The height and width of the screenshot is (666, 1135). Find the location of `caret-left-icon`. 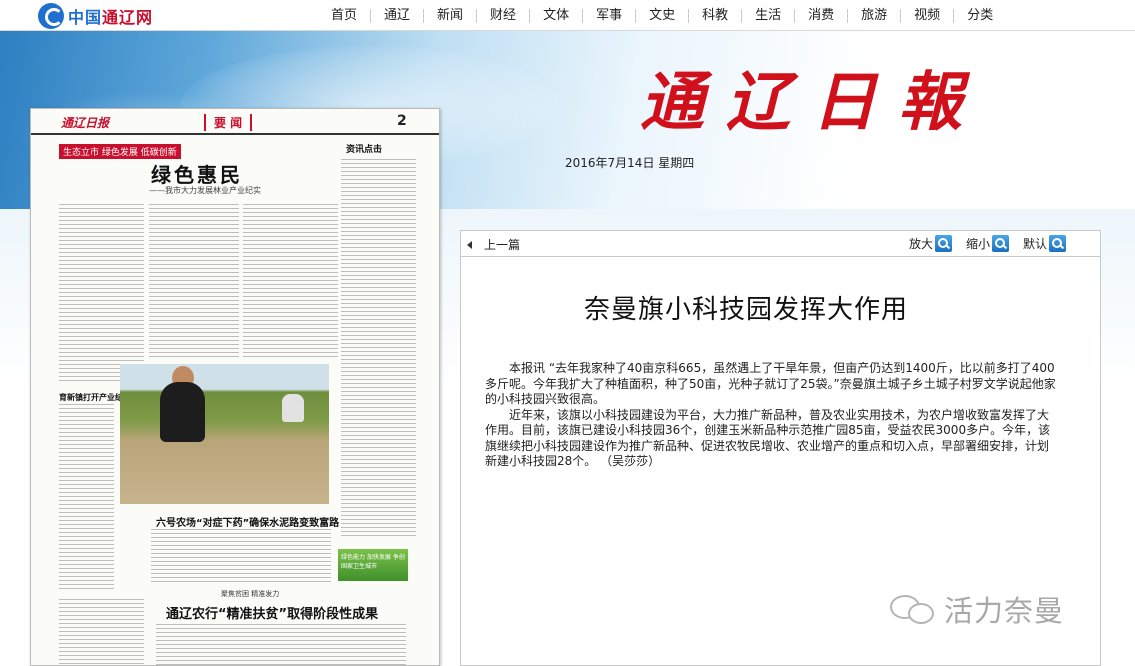

caret-left-icon is located at coordinates (469, 244).